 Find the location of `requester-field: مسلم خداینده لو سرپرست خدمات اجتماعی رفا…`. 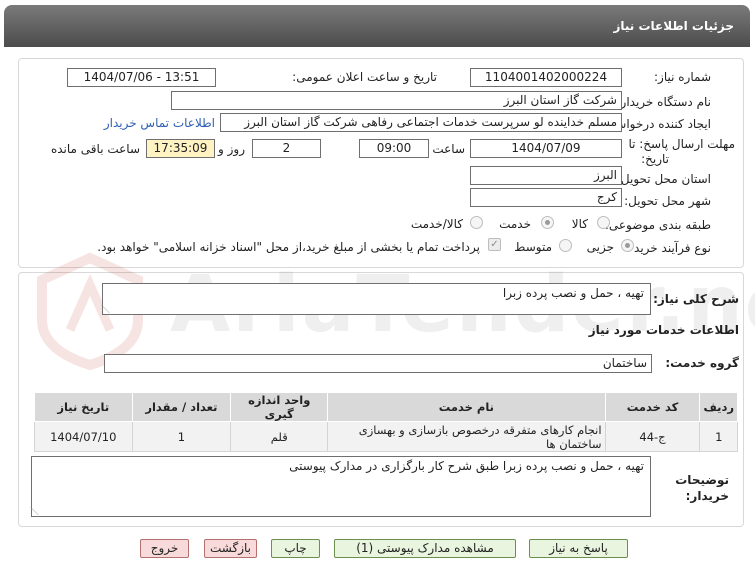

requester-field: مسلم خداینده لو سرپرست خدمات اجتماعی رفا… is located at coordinates (421, 122).